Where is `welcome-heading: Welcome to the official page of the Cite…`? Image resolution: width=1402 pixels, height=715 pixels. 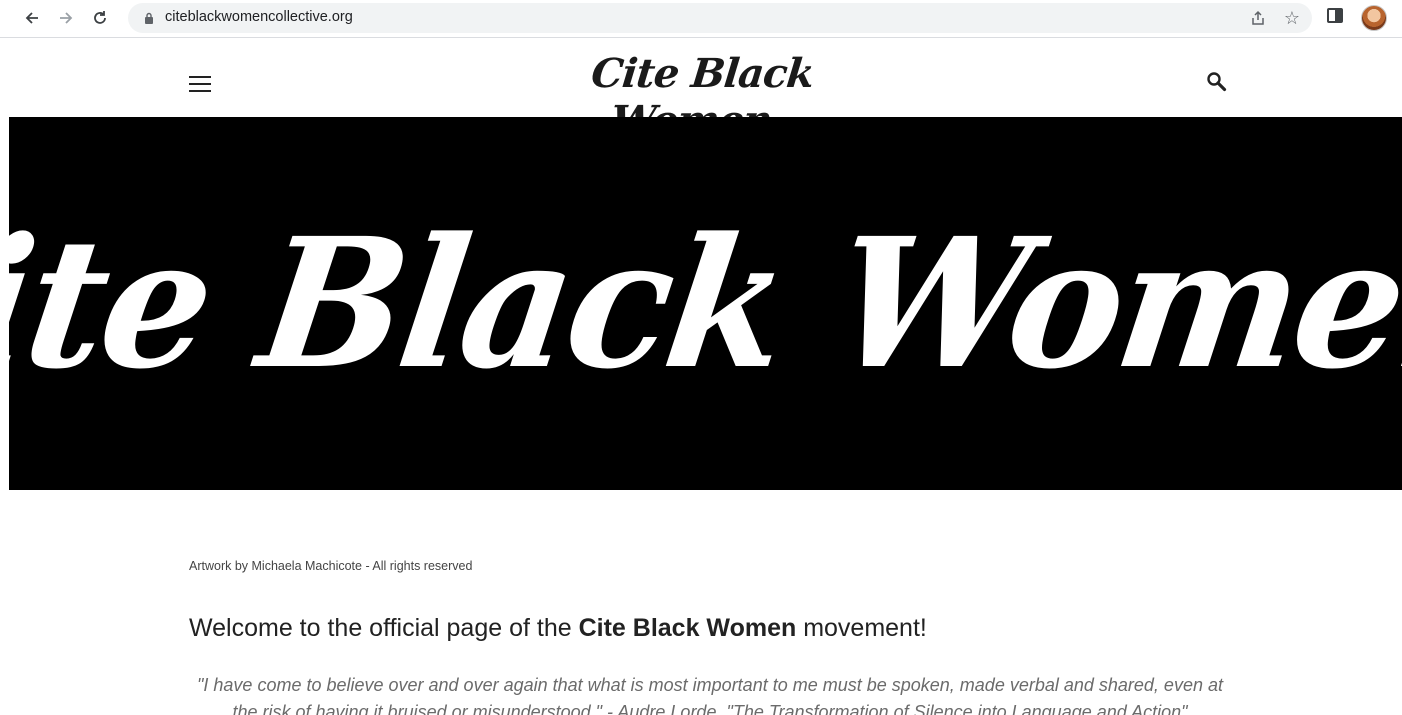 welcome-heading: Welcome to the official page of the Cite… is located at coordinates (558, 628).